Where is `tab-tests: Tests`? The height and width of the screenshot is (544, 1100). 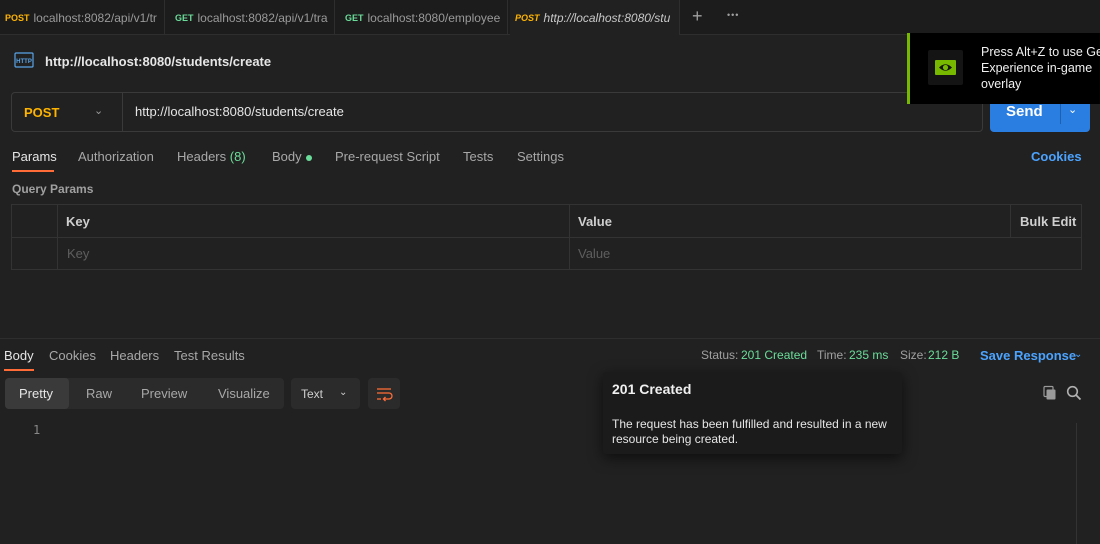 tab-tests: Tests is located at coordinates (478, 156).